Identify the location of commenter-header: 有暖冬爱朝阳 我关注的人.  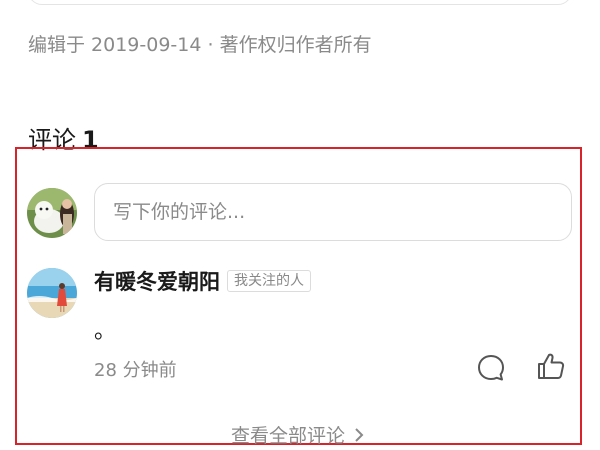
(202, 281).